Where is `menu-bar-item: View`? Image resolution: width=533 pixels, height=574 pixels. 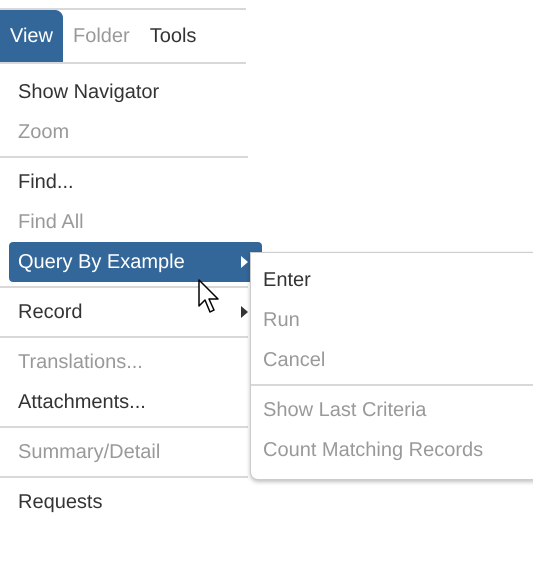
menu-bar-item: View is located at coordinates (31, 36).